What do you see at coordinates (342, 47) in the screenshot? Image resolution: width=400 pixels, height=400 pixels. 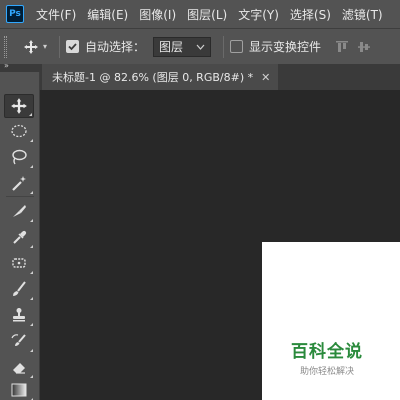 I see `align-top-icon` at bounding box center [342, 47].